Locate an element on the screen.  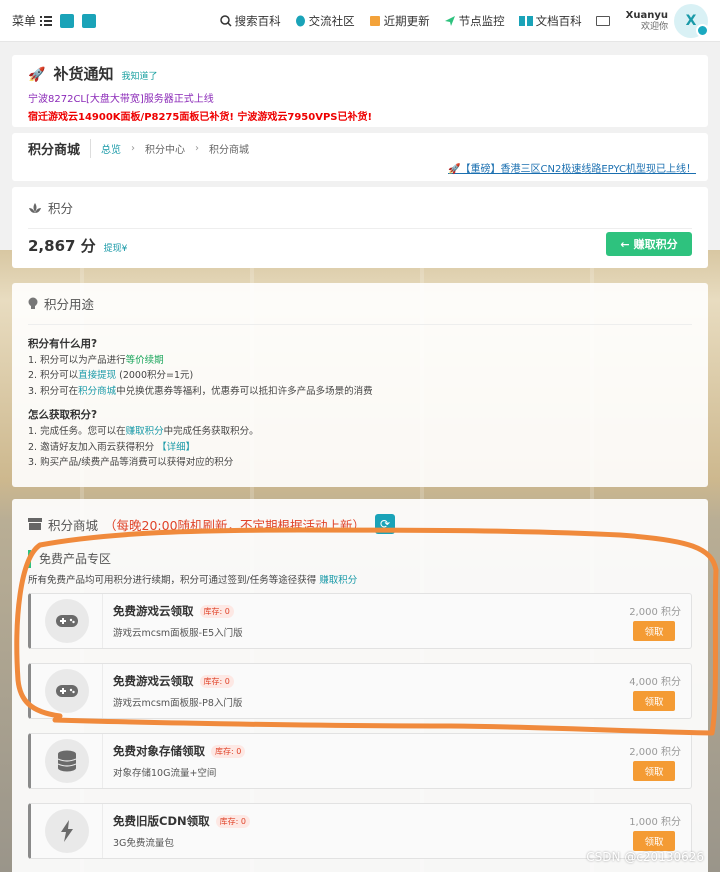
refresh-icon: ⟳ is located at coordinates (385, 524).